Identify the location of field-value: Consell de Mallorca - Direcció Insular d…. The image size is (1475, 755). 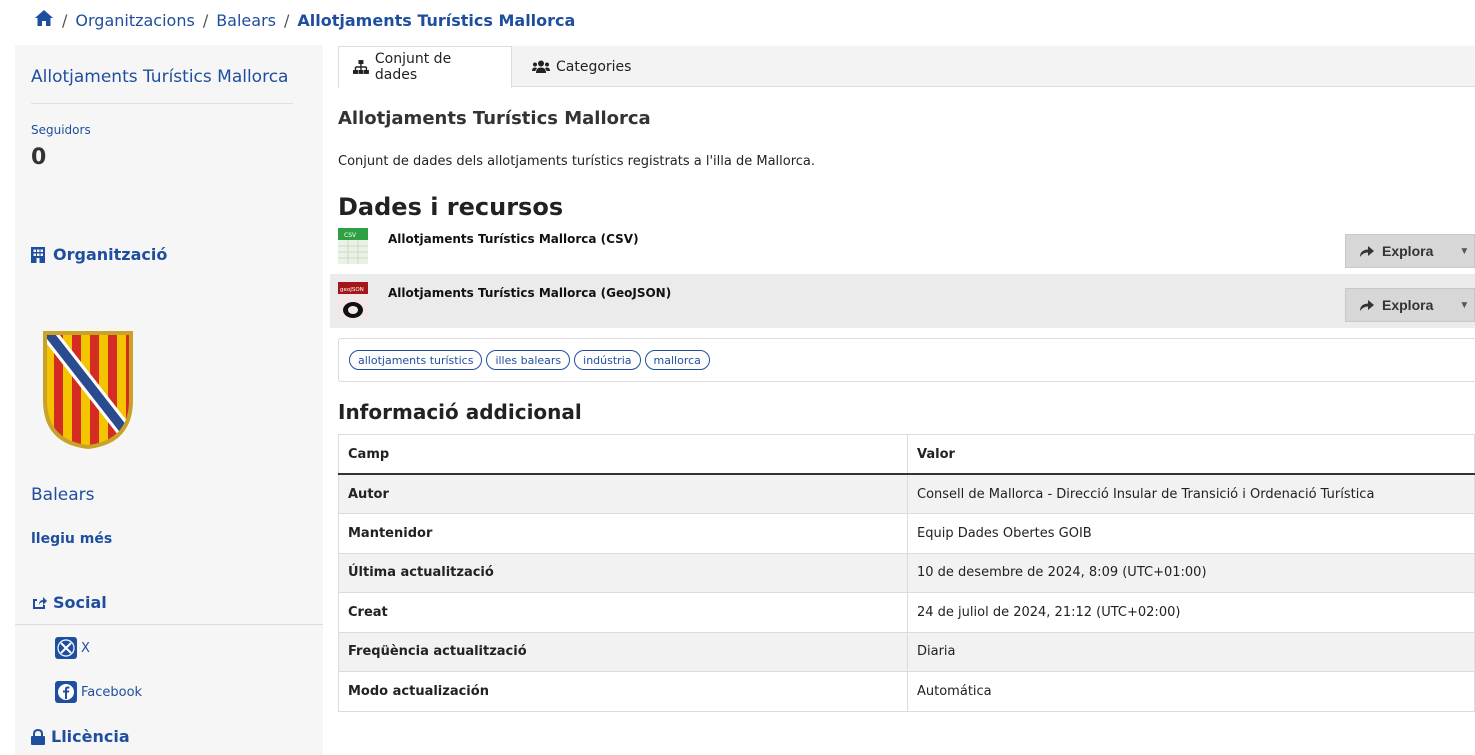
(1191, 493).